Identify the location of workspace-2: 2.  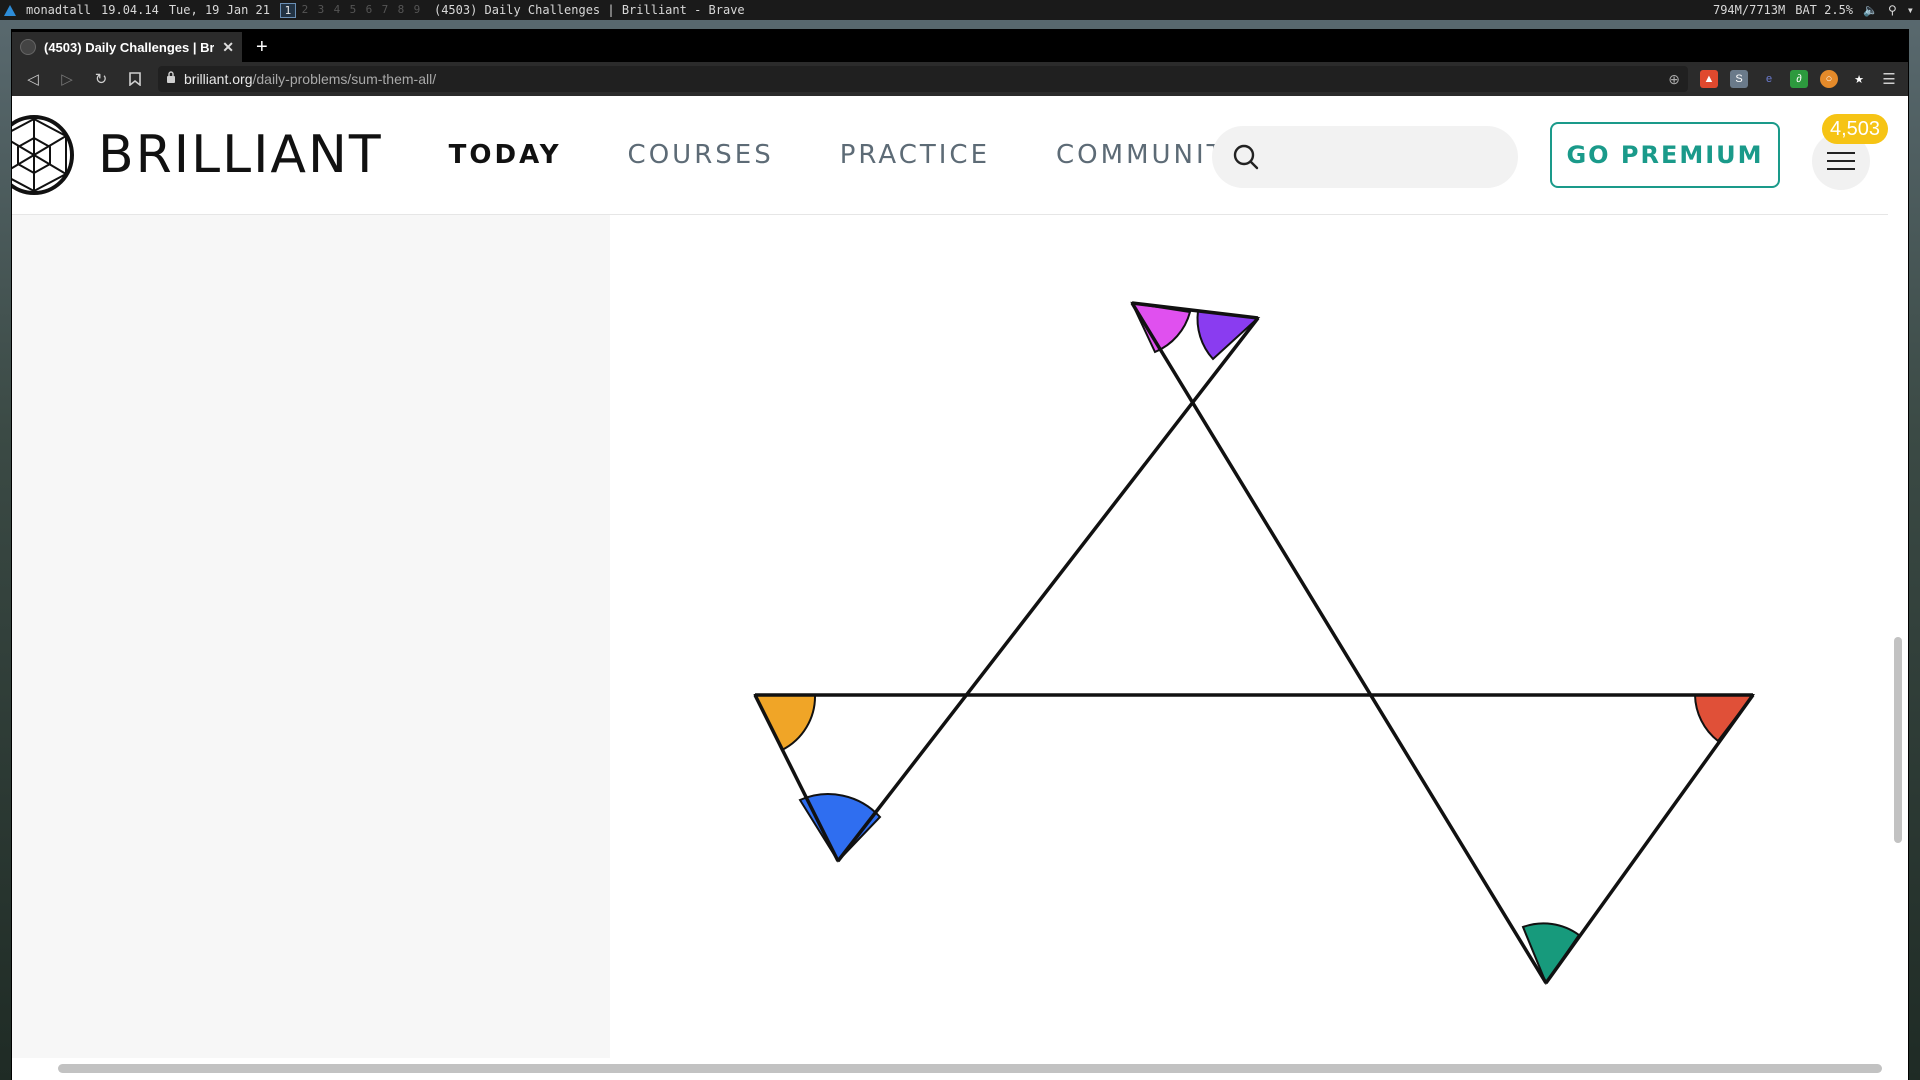
(305, 10).